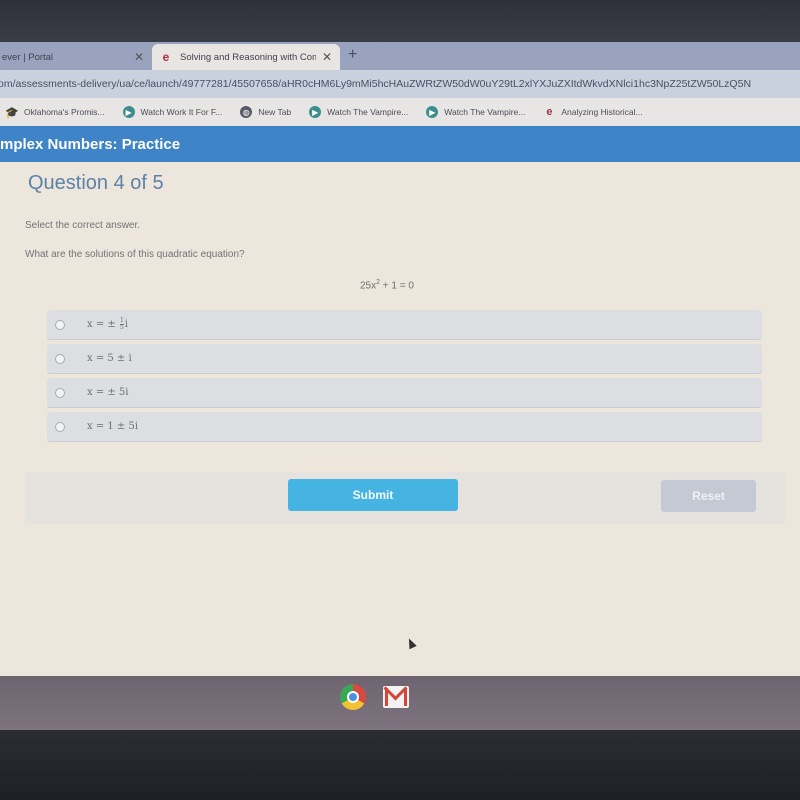 The image size is (800, 800). I want to click on school-icon: 🎓, so click(12, 112).